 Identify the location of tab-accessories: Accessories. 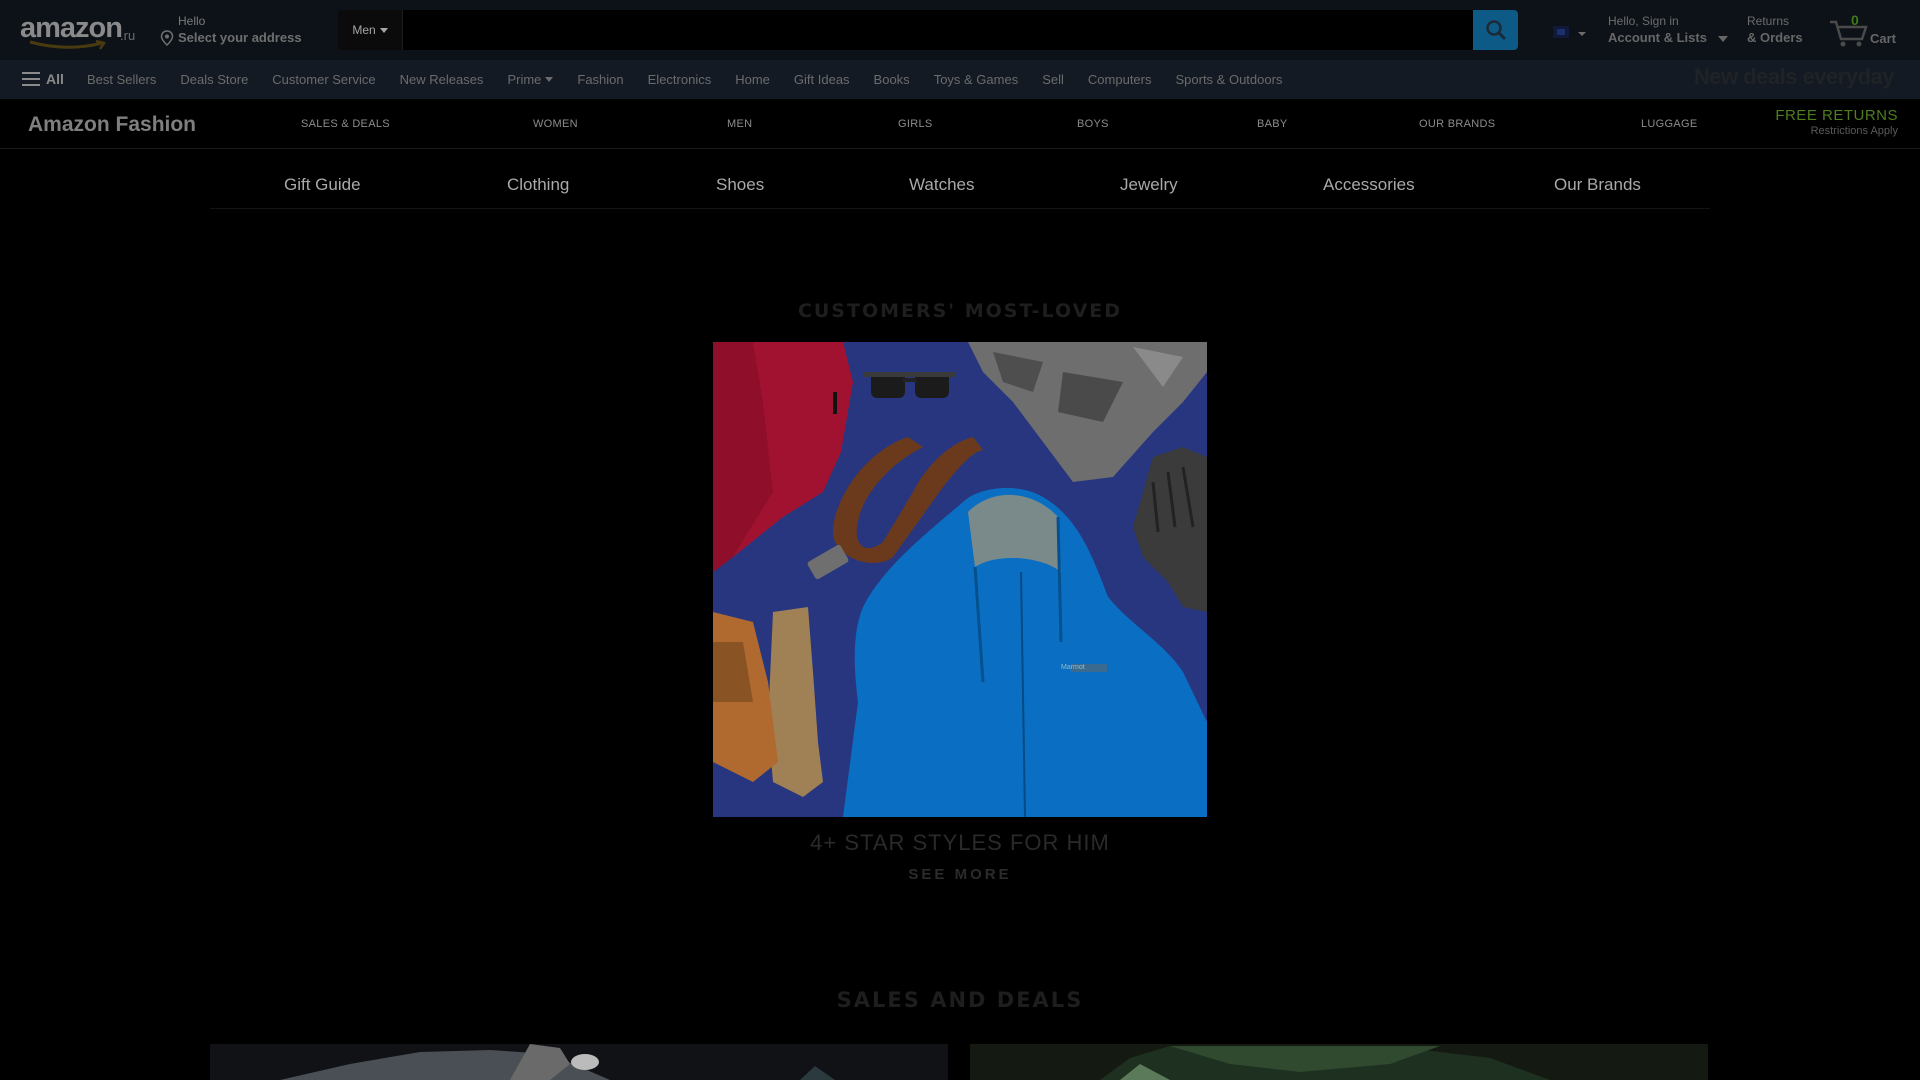
(1369, 185).